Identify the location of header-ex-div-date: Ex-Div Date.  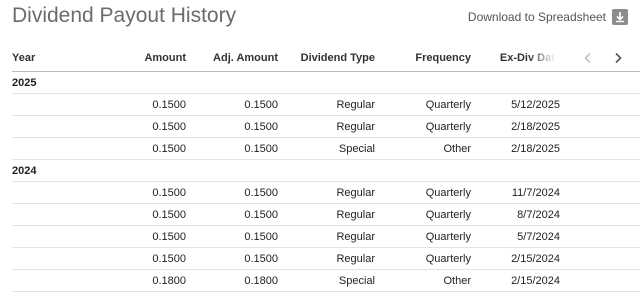
(519, 58).